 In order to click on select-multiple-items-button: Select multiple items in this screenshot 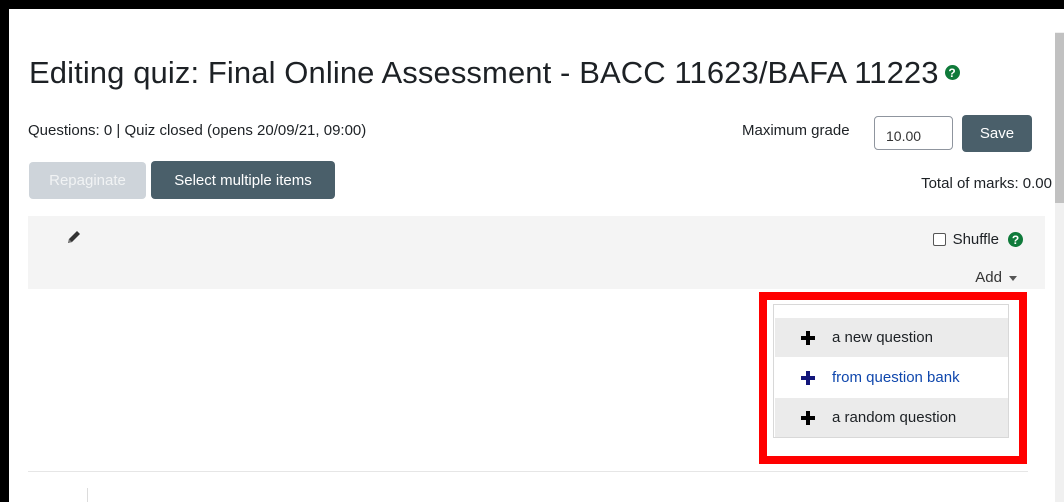, I will do `click(243, 180)`.